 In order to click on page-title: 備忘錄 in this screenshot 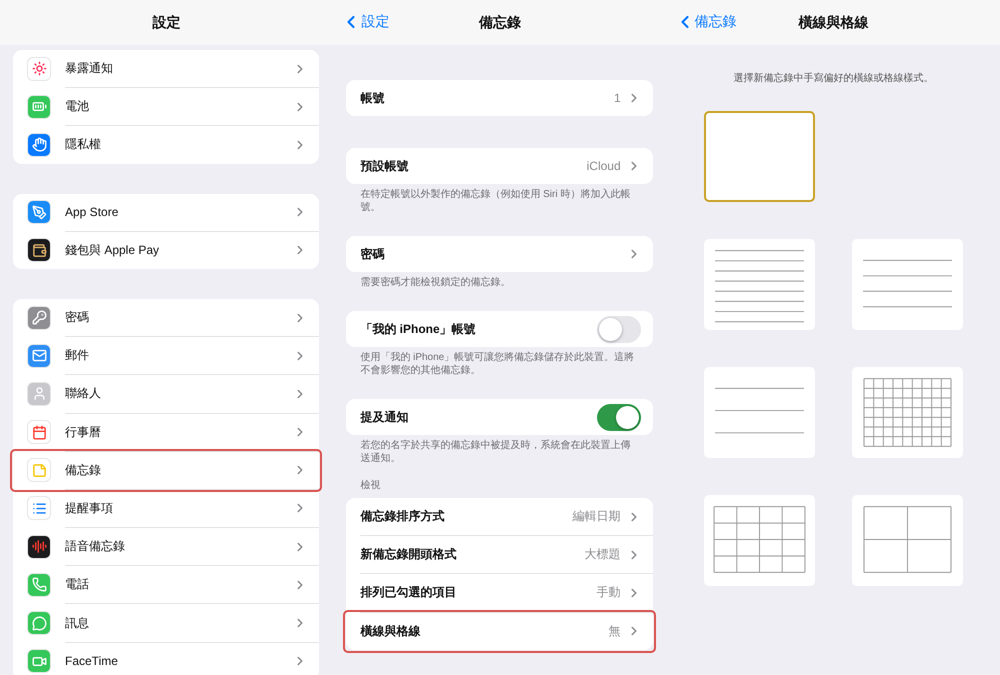, I will do `click(499, 23)`.